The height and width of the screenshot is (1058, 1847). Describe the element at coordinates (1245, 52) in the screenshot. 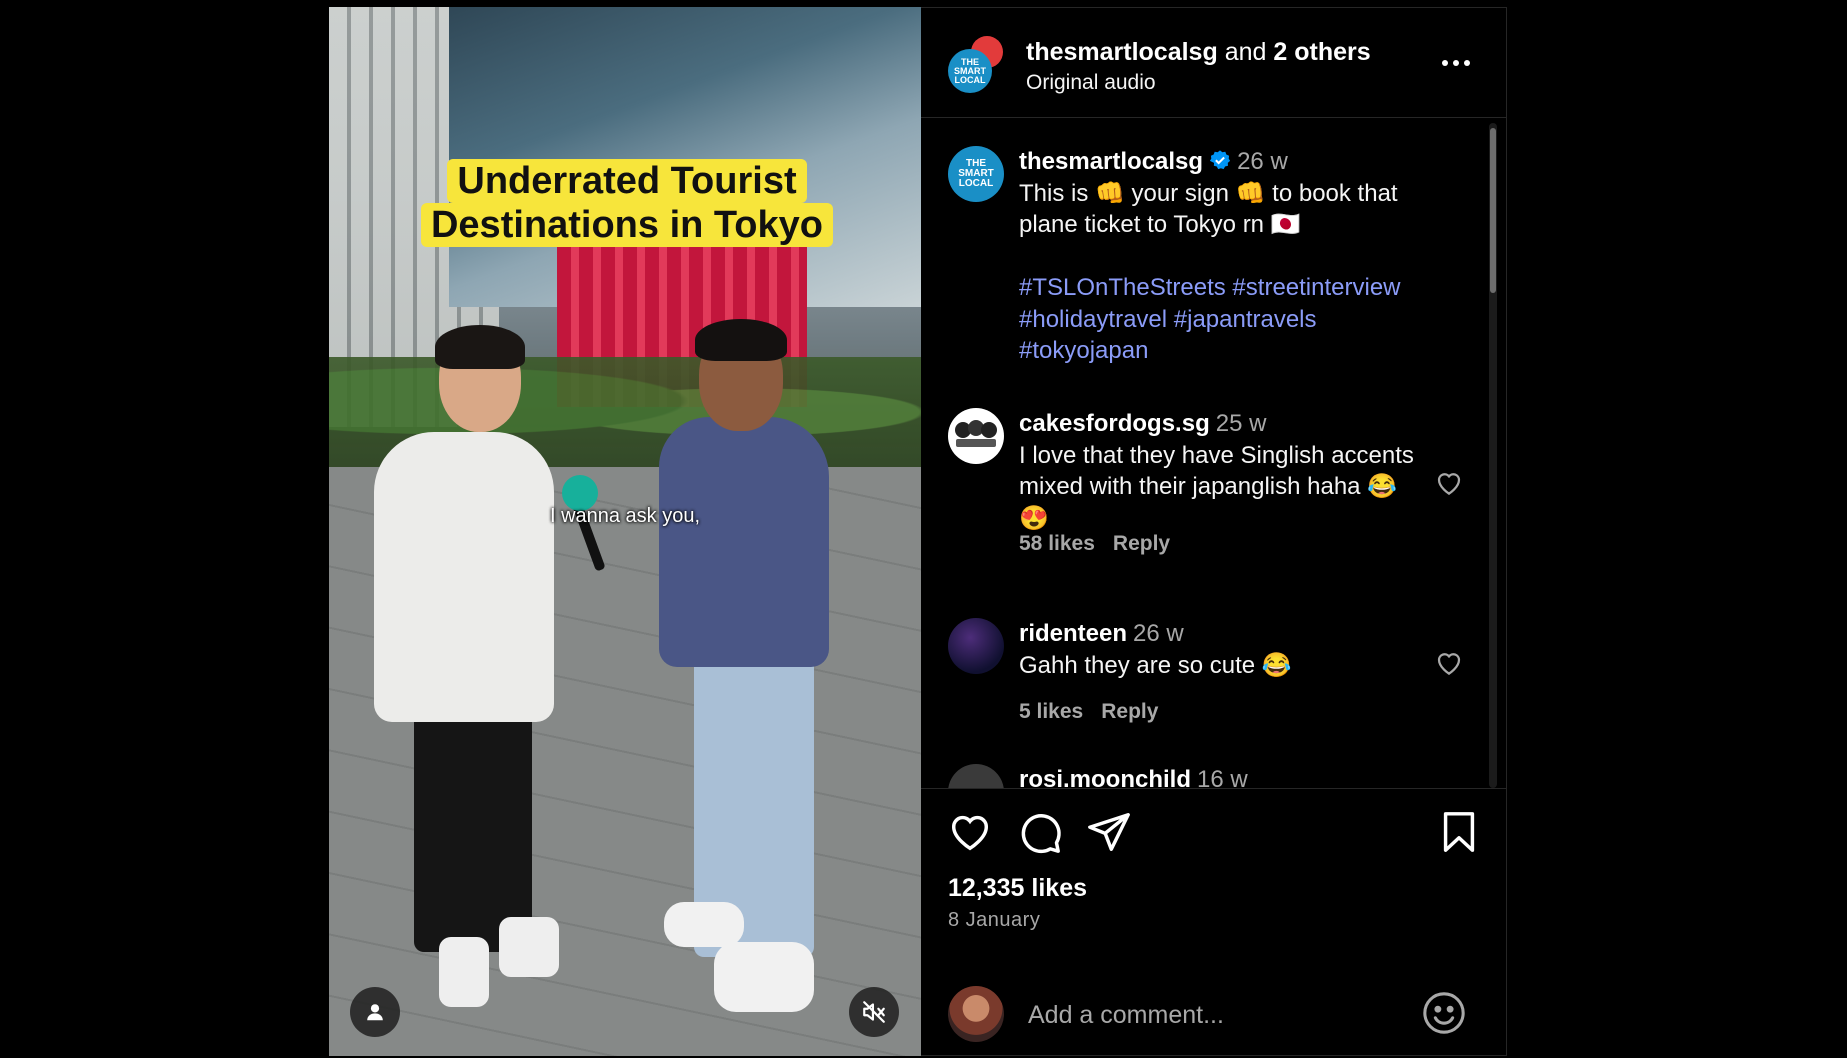

I see `and-text: and` at that location.